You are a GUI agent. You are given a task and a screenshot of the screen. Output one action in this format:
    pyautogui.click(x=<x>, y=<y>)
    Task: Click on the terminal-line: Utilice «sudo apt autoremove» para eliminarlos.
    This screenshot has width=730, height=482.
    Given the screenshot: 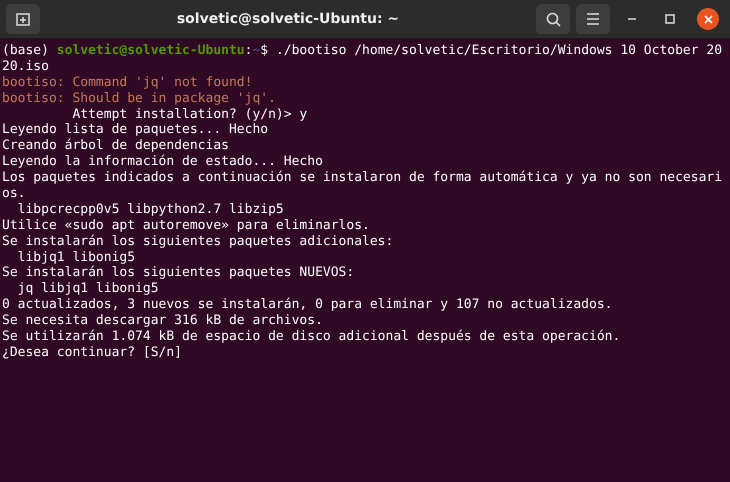 What is the action you would take?
    pyautogui.click(x=186, y=226)
    